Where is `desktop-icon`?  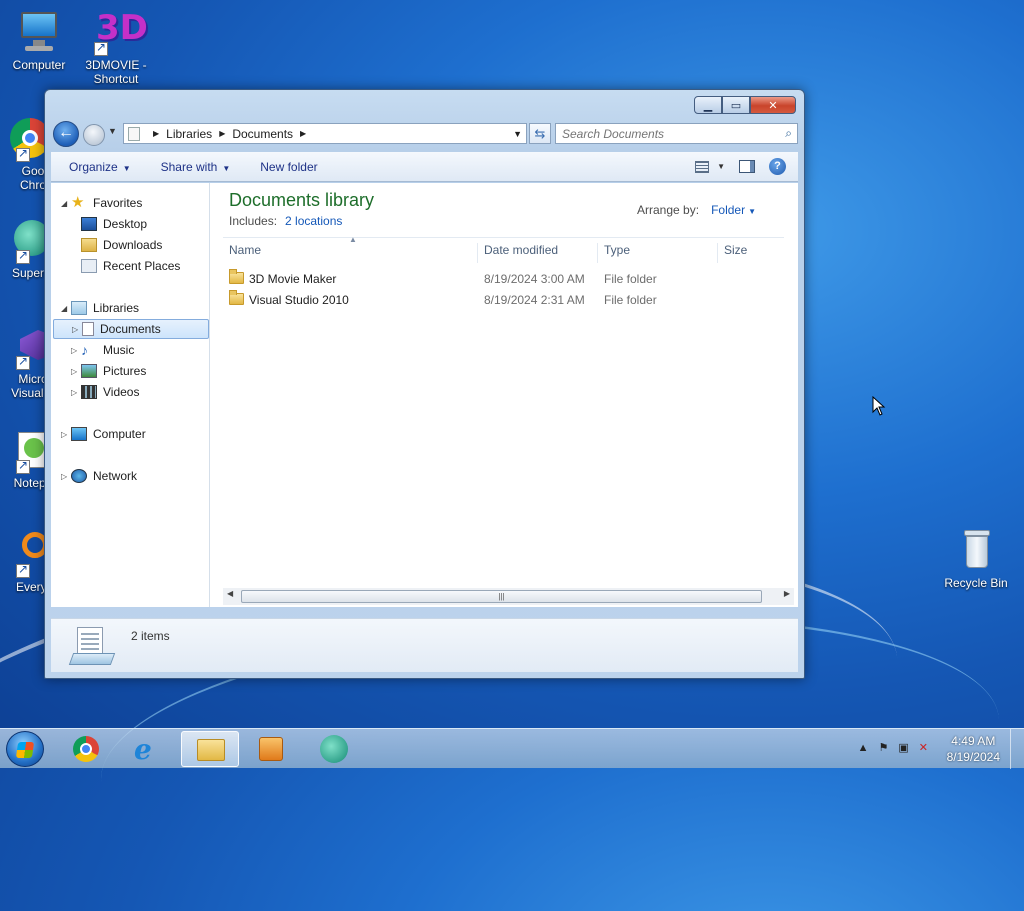 desktop-icon is located at coordinates (89, 224).